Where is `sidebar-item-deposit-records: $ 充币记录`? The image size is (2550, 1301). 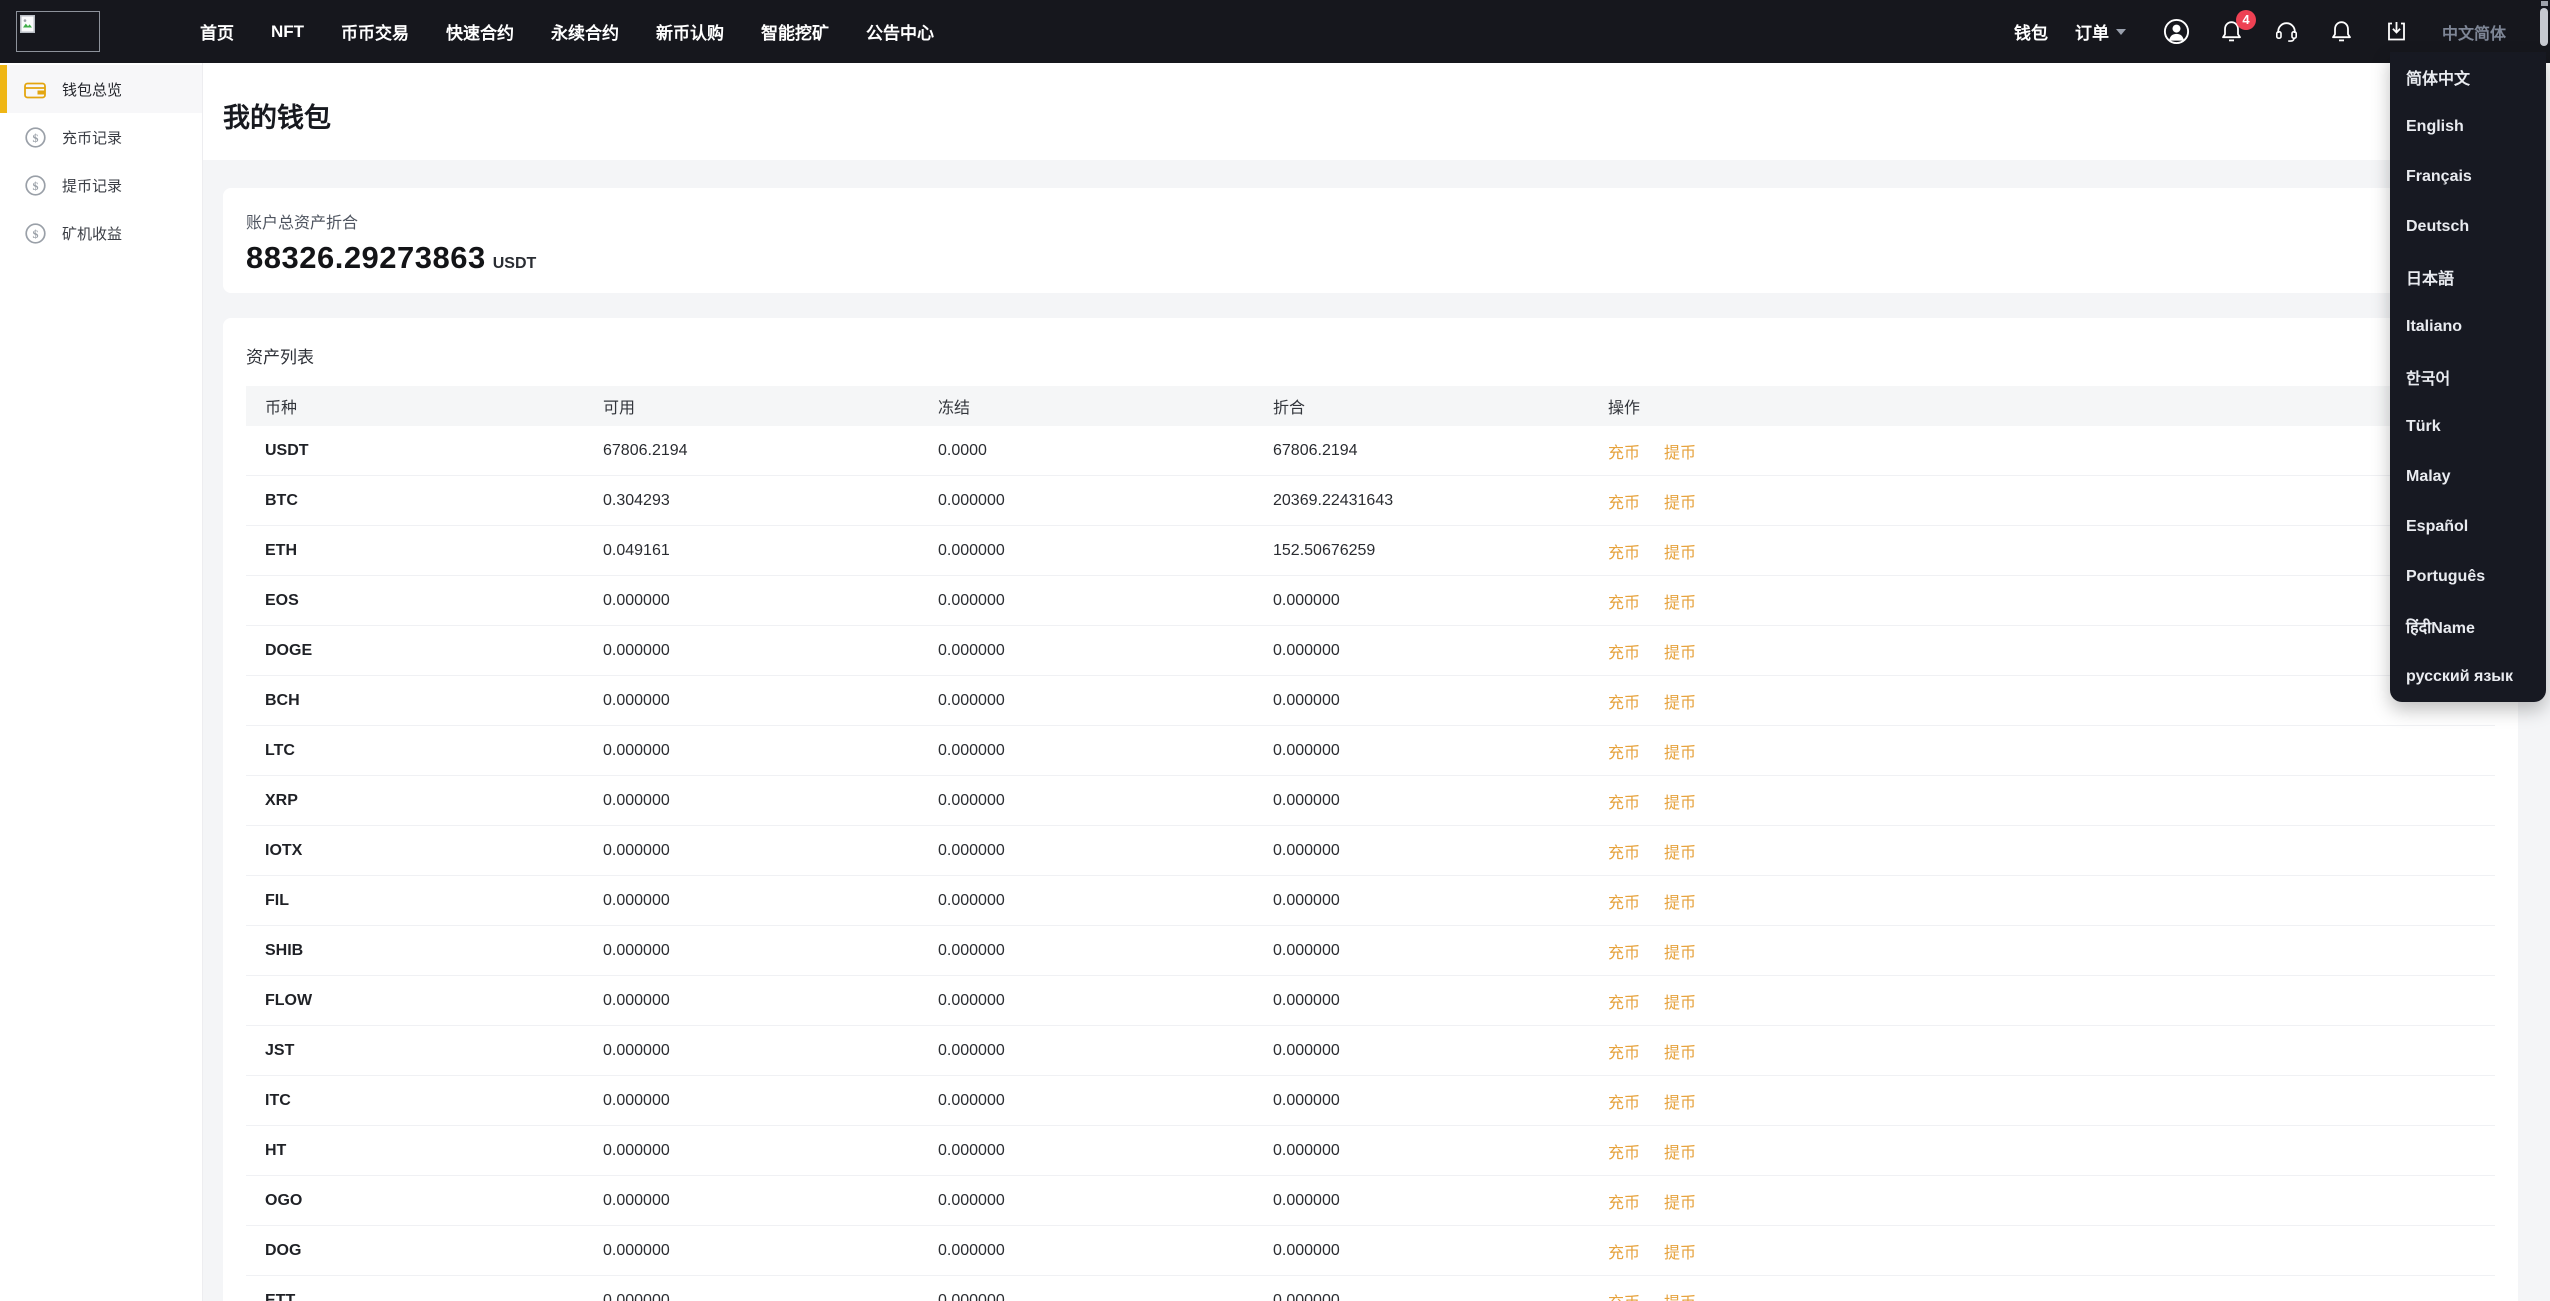
sidebar-item-deposit-records: $ 充币记录 is located at coordinates (101, 137).